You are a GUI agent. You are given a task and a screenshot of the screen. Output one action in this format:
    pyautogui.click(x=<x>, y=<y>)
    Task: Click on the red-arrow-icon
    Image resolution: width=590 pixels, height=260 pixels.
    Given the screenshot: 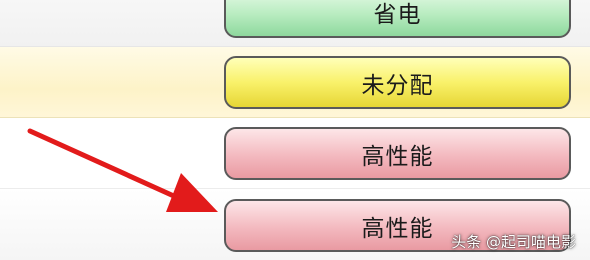 What is the action you would take?
    pyautogui.click(x=122, y=170)
    